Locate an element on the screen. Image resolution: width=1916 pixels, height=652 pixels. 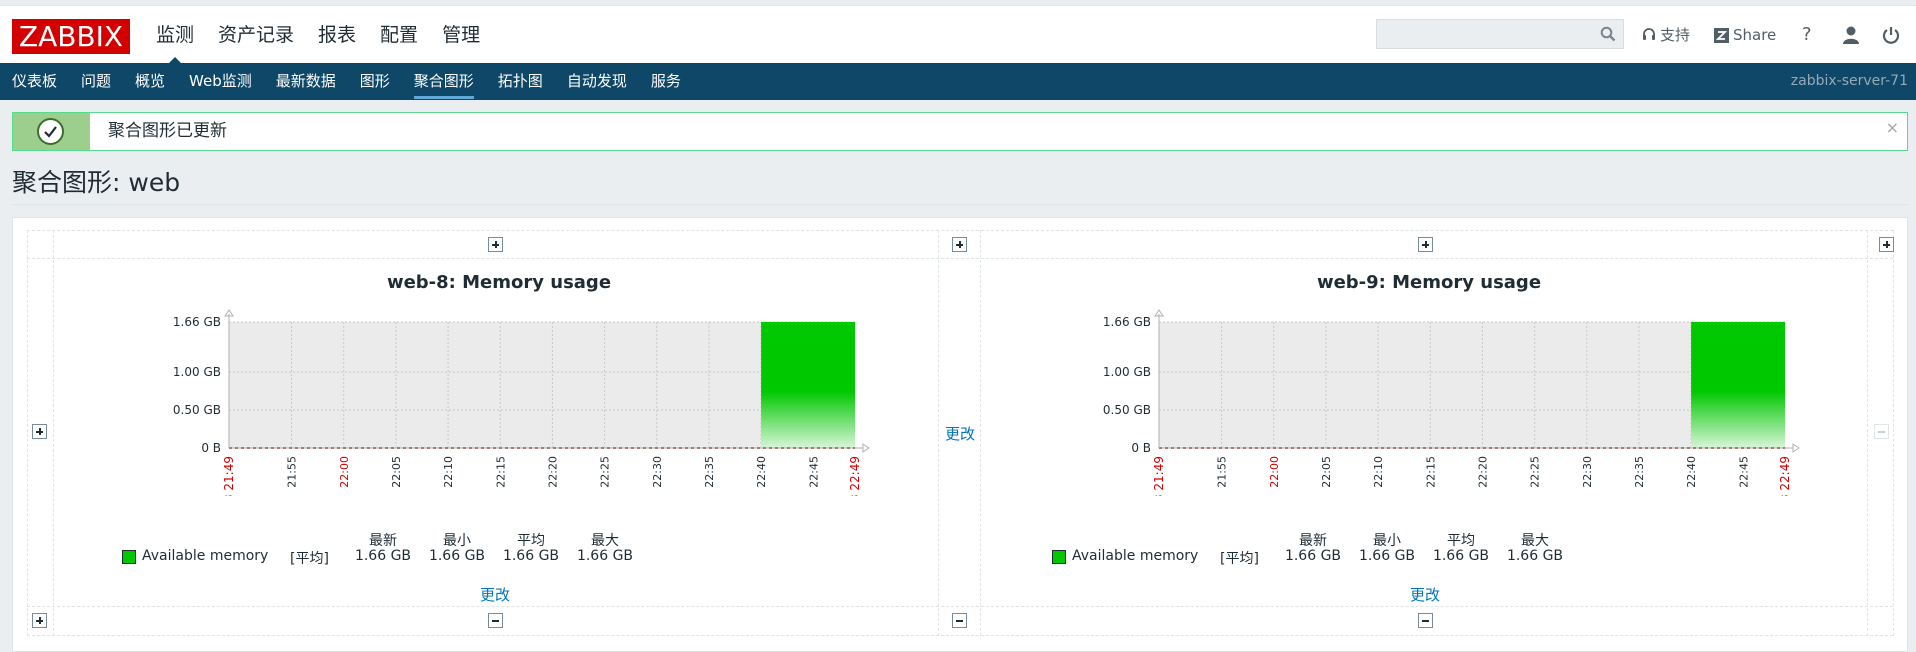
search-input is located at coordinates (1500, 34).